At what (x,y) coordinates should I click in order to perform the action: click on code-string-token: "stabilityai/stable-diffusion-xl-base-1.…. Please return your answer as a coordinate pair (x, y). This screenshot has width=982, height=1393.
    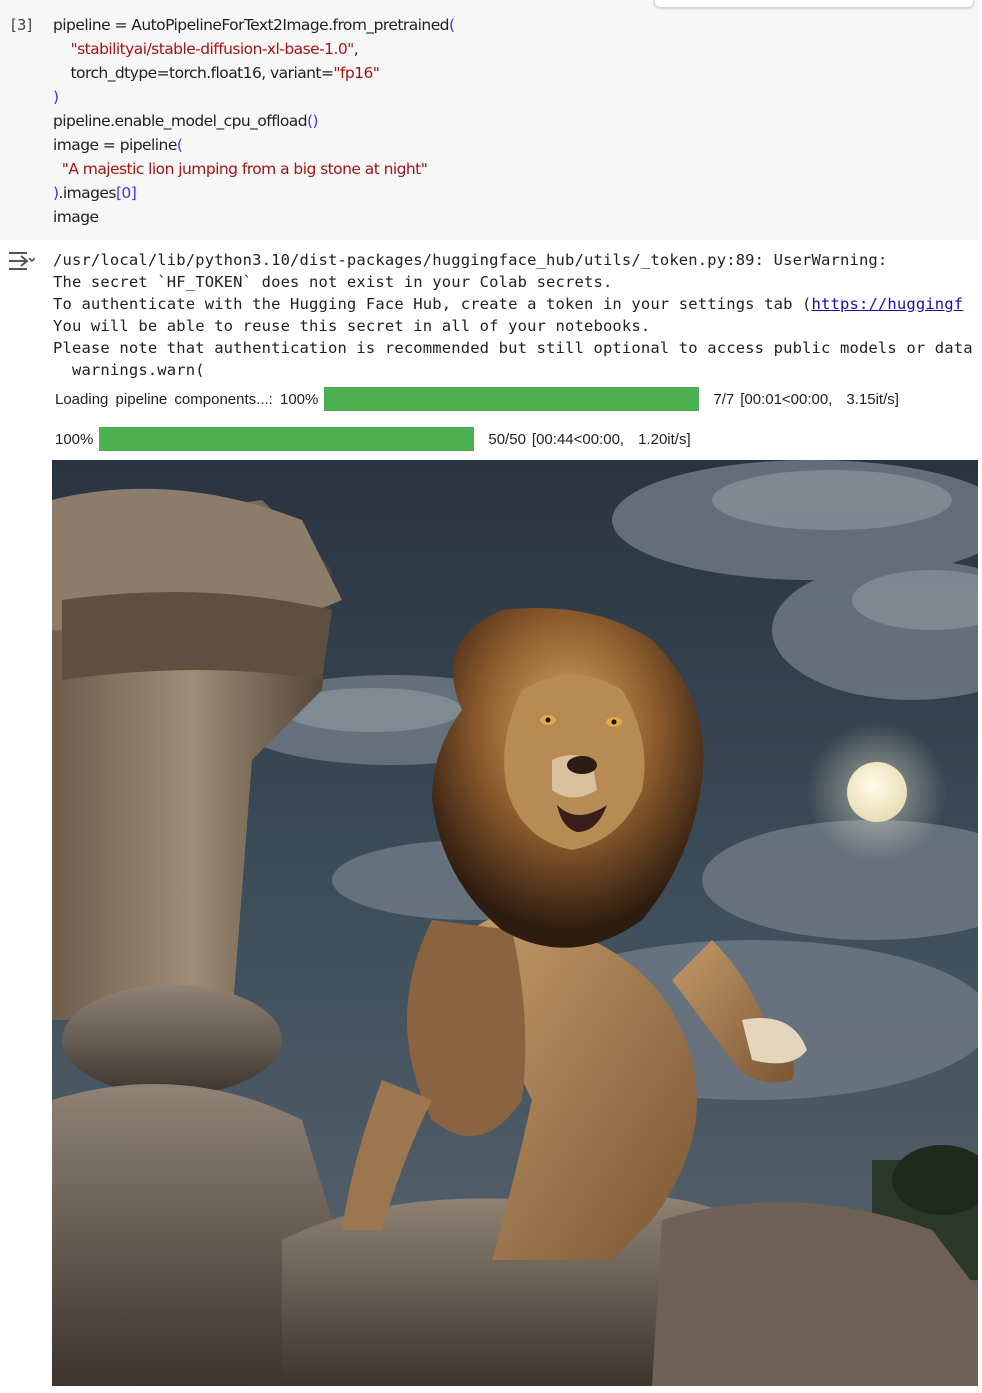
    Looking at the image, I should click on (212, 49).